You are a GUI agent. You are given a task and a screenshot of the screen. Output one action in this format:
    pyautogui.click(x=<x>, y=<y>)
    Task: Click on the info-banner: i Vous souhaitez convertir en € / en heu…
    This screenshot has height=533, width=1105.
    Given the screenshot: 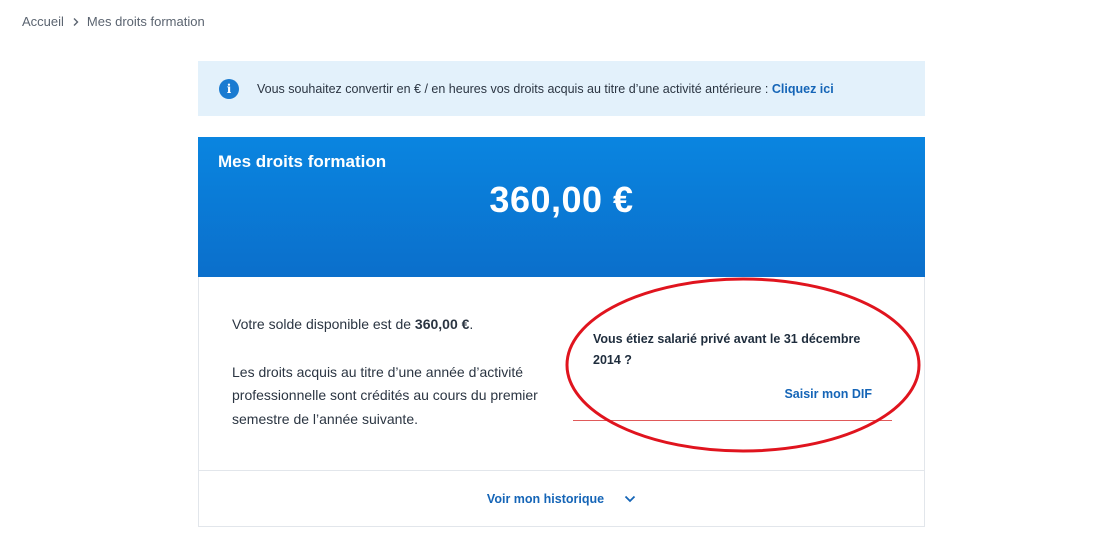 What is the action you would take?
    pyautogui.click(x=561, y=88)
    